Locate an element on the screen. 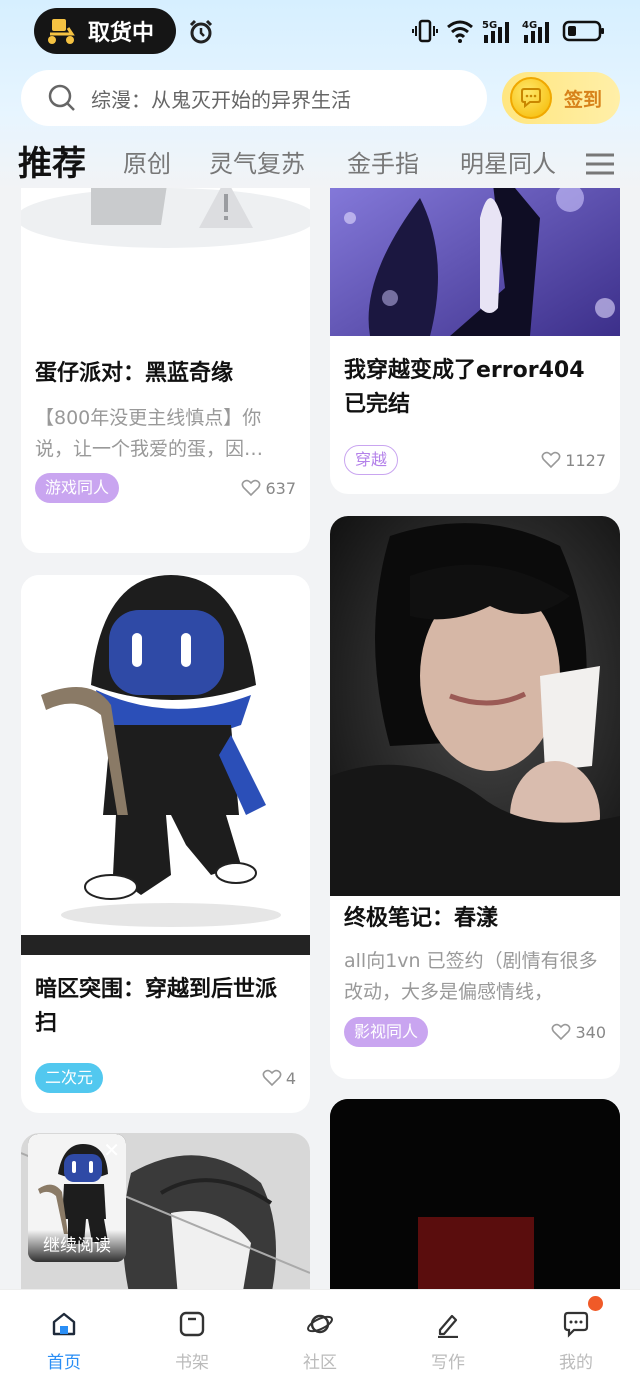 This screenshot has width=640, height=1387. book-title: 我穿越变成了error404已完结 is located at coordinates (464, 387).